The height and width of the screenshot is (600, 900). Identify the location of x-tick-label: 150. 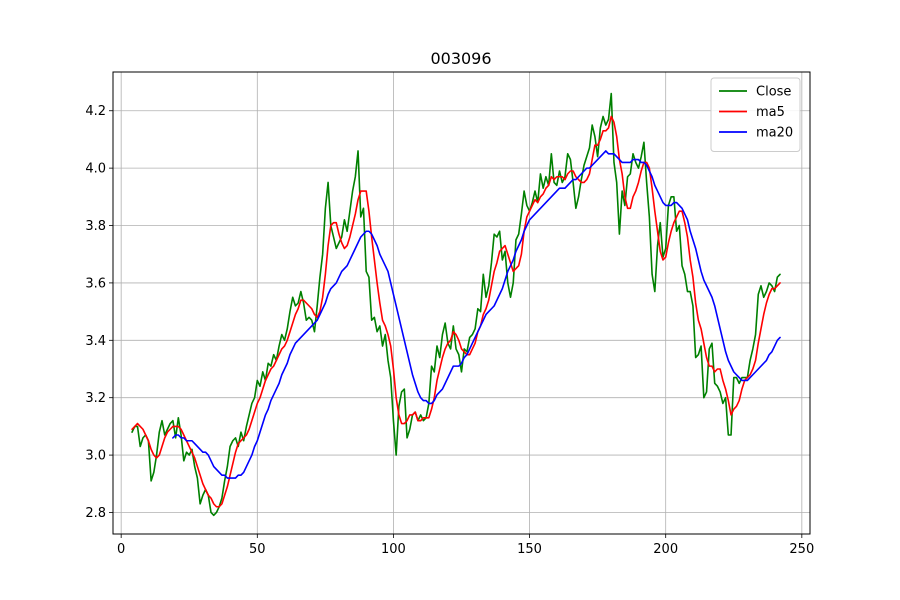
(529, 549).